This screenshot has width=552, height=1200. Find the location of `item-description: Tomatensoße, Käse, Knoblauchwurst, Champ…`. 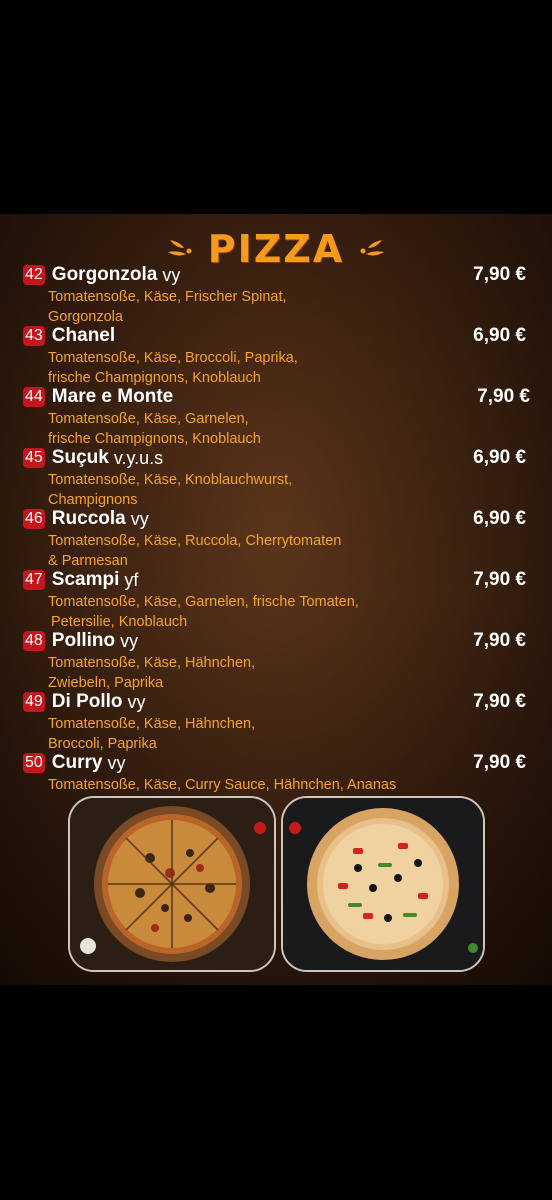

item-description: Tomatensoße, Käse, Knoblauchwurst, Champ… is located at coordinates (170, 490).